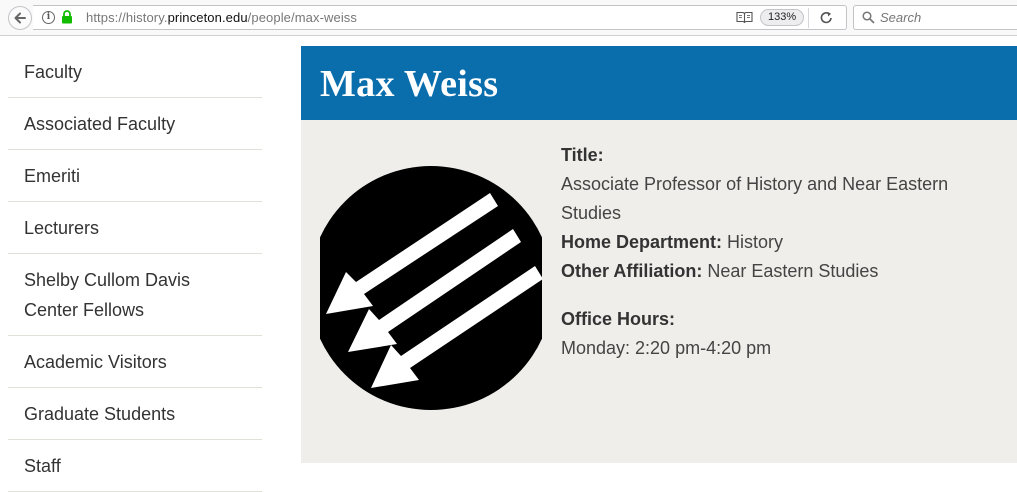 This screenshot has height=492, width=1017. Describe the element at coordinates (632, 271) in the screenshot. I see `affiliation-label: Other Affiliation:` at that location.